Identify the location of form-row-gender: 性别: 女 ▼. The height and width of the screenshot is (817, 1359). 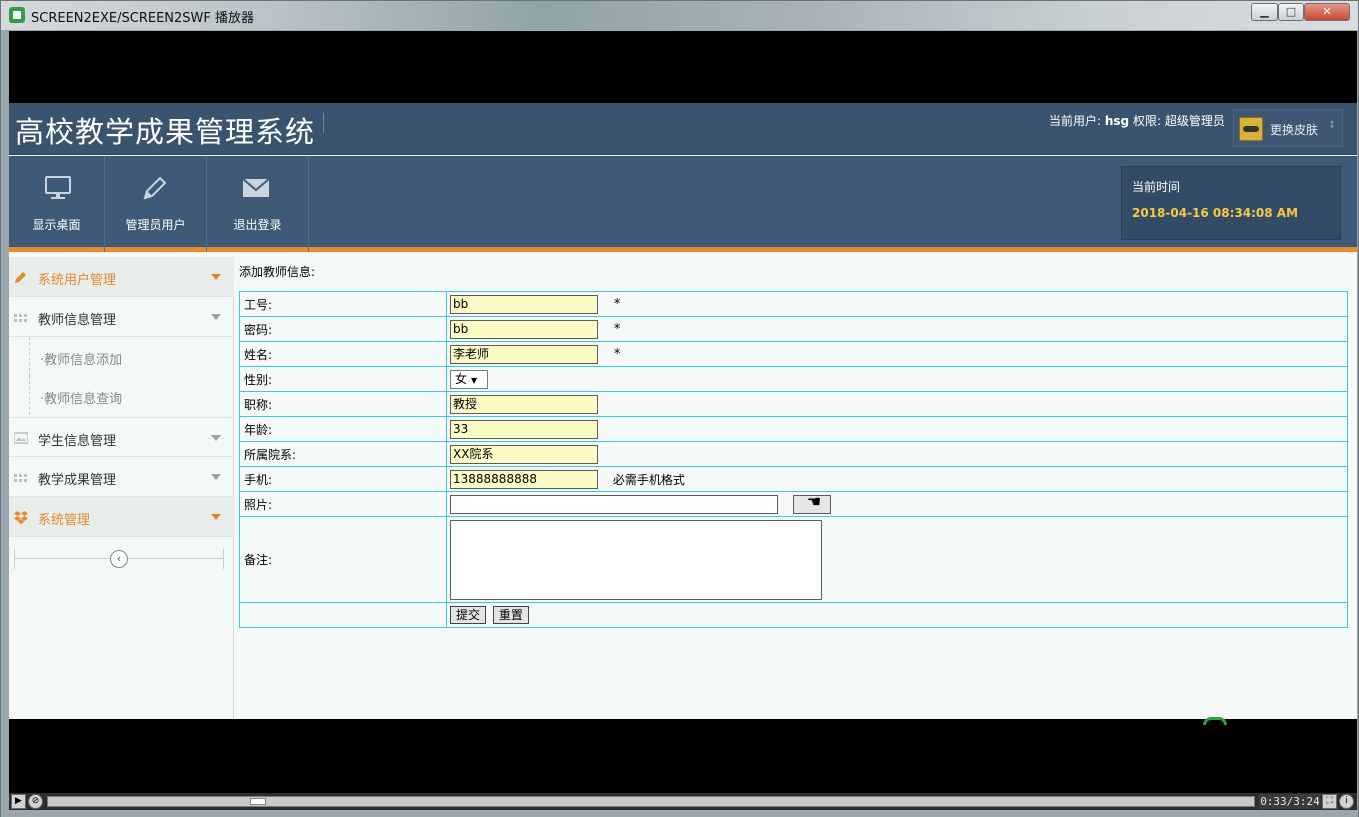
(793, 379).